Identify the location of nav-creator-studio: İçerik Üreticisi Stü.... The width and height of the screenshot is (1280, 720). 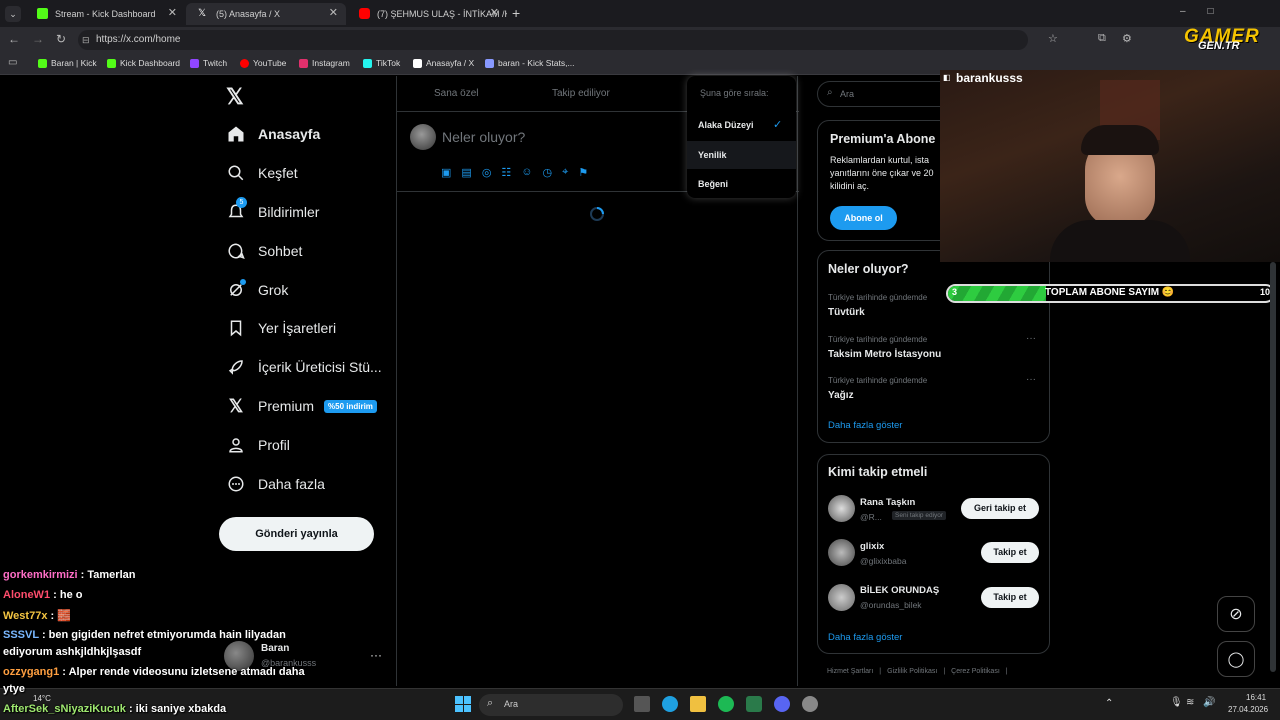
(304, 367).